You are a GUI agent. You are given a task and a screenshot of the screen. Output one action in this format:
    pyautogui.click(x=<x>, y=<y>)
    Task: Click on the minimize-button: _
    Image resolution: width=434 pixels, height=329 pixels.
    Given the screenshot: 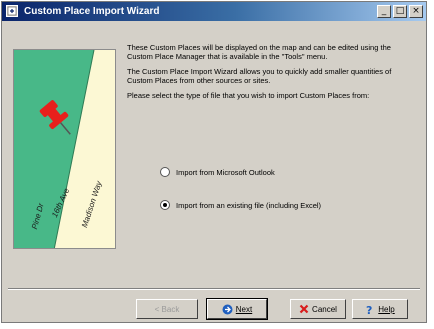 What is the action you would take?
    pyautogui.click(x=384, y=11)
    